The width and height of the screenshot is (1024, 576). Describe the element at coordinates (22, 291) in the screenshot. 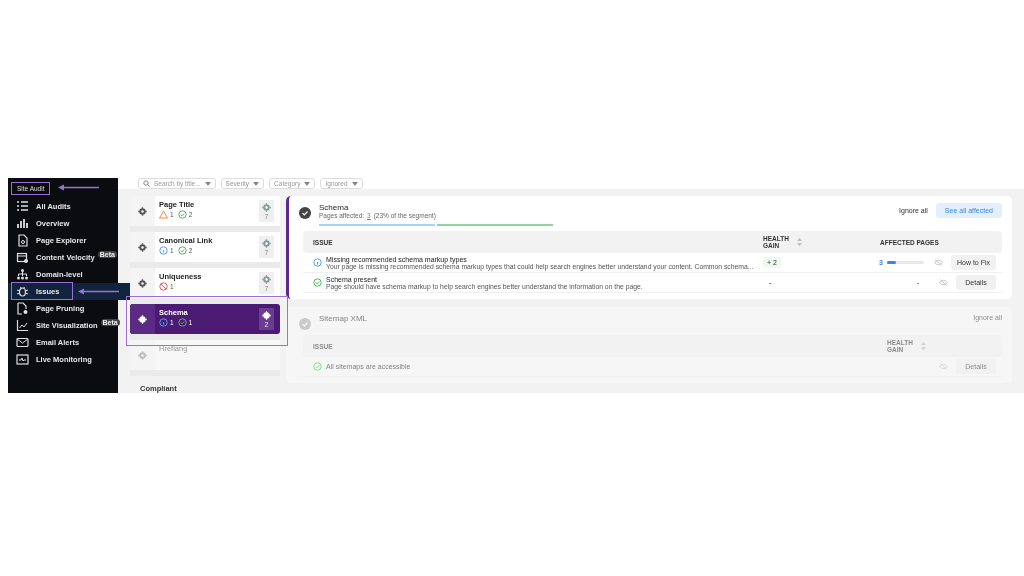

I see `bug-icon` at that location.